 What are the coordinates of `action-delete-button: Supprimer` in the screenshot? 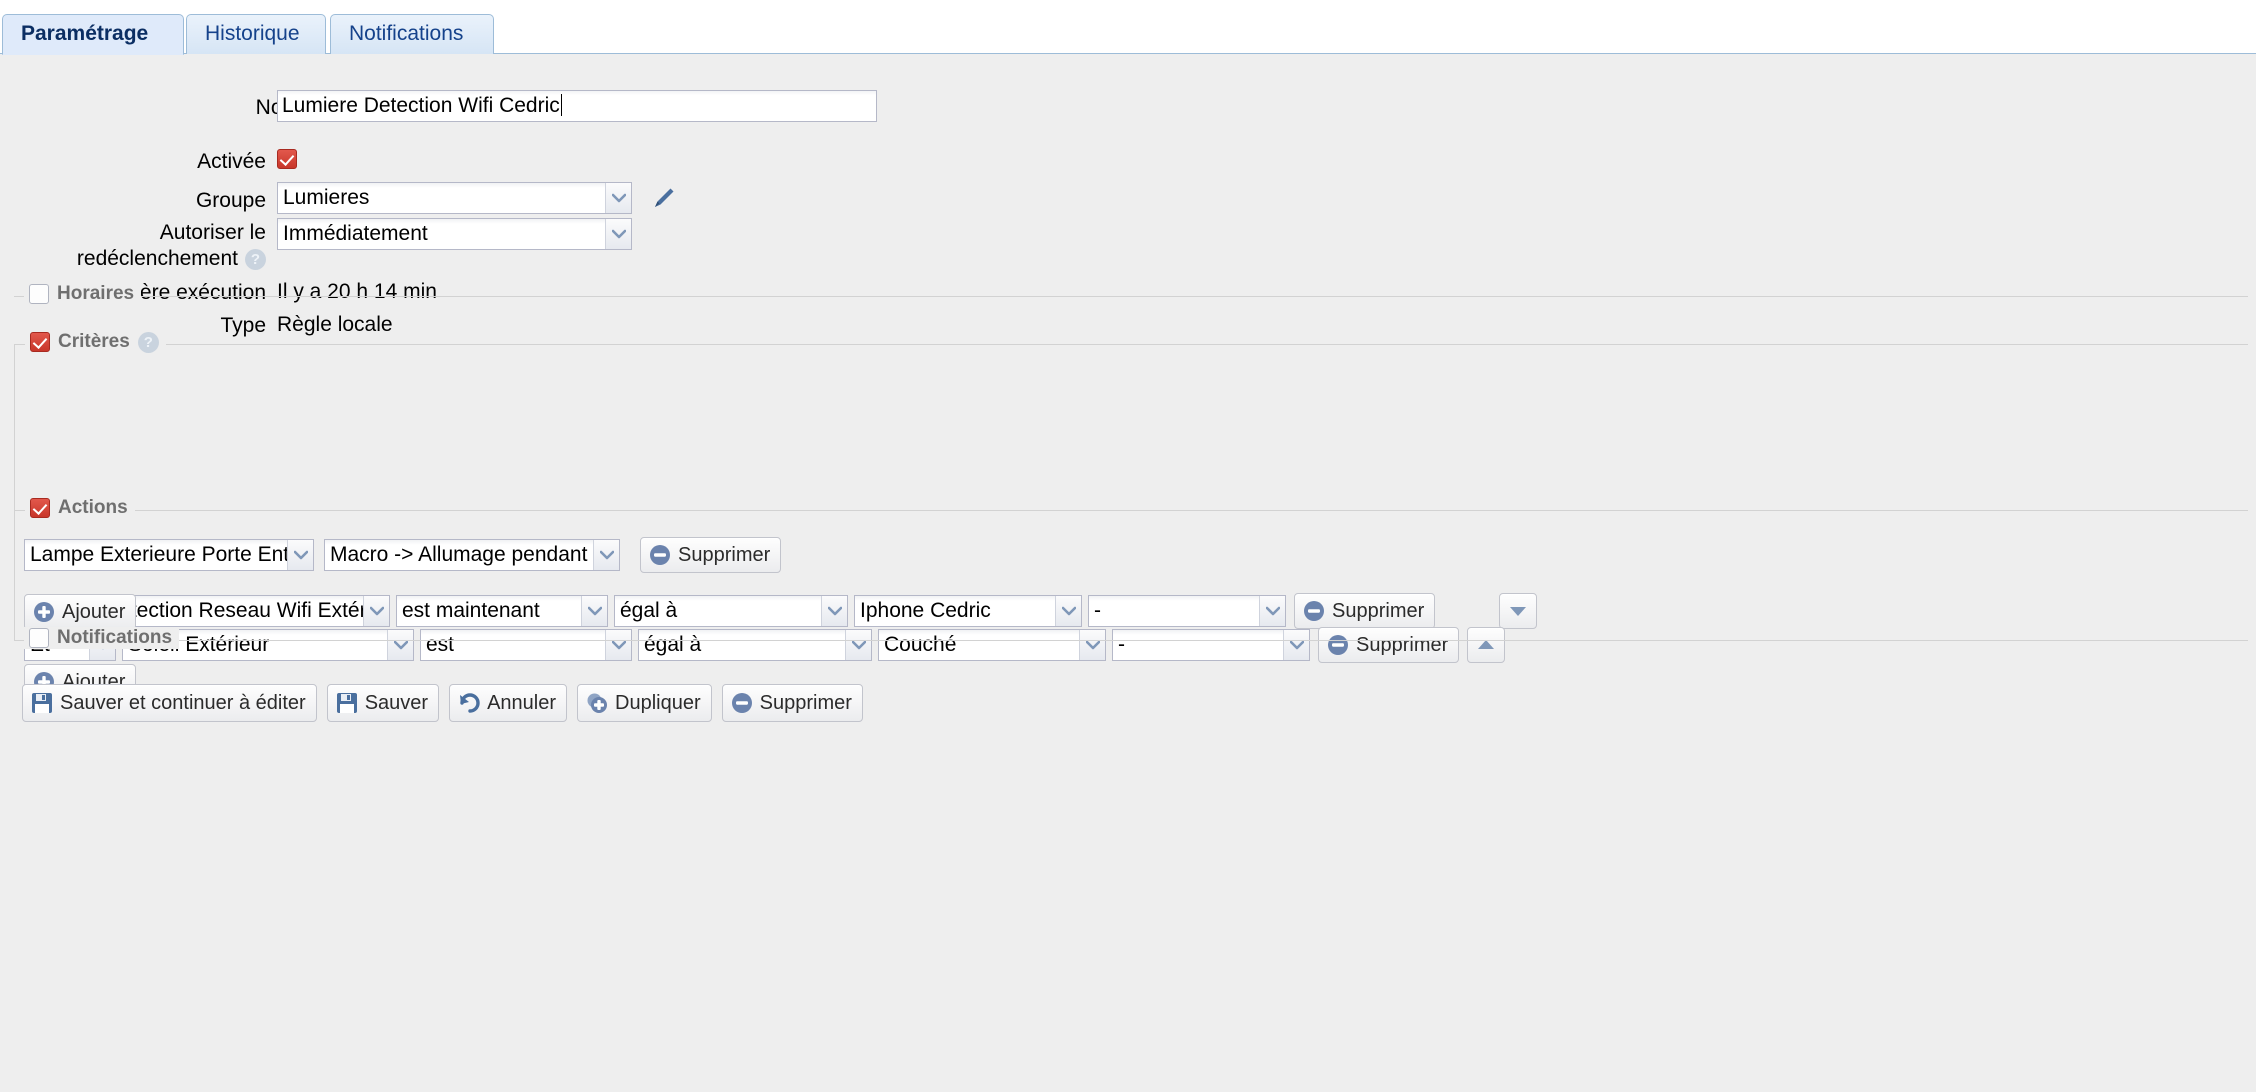 It's located at (711, 555).